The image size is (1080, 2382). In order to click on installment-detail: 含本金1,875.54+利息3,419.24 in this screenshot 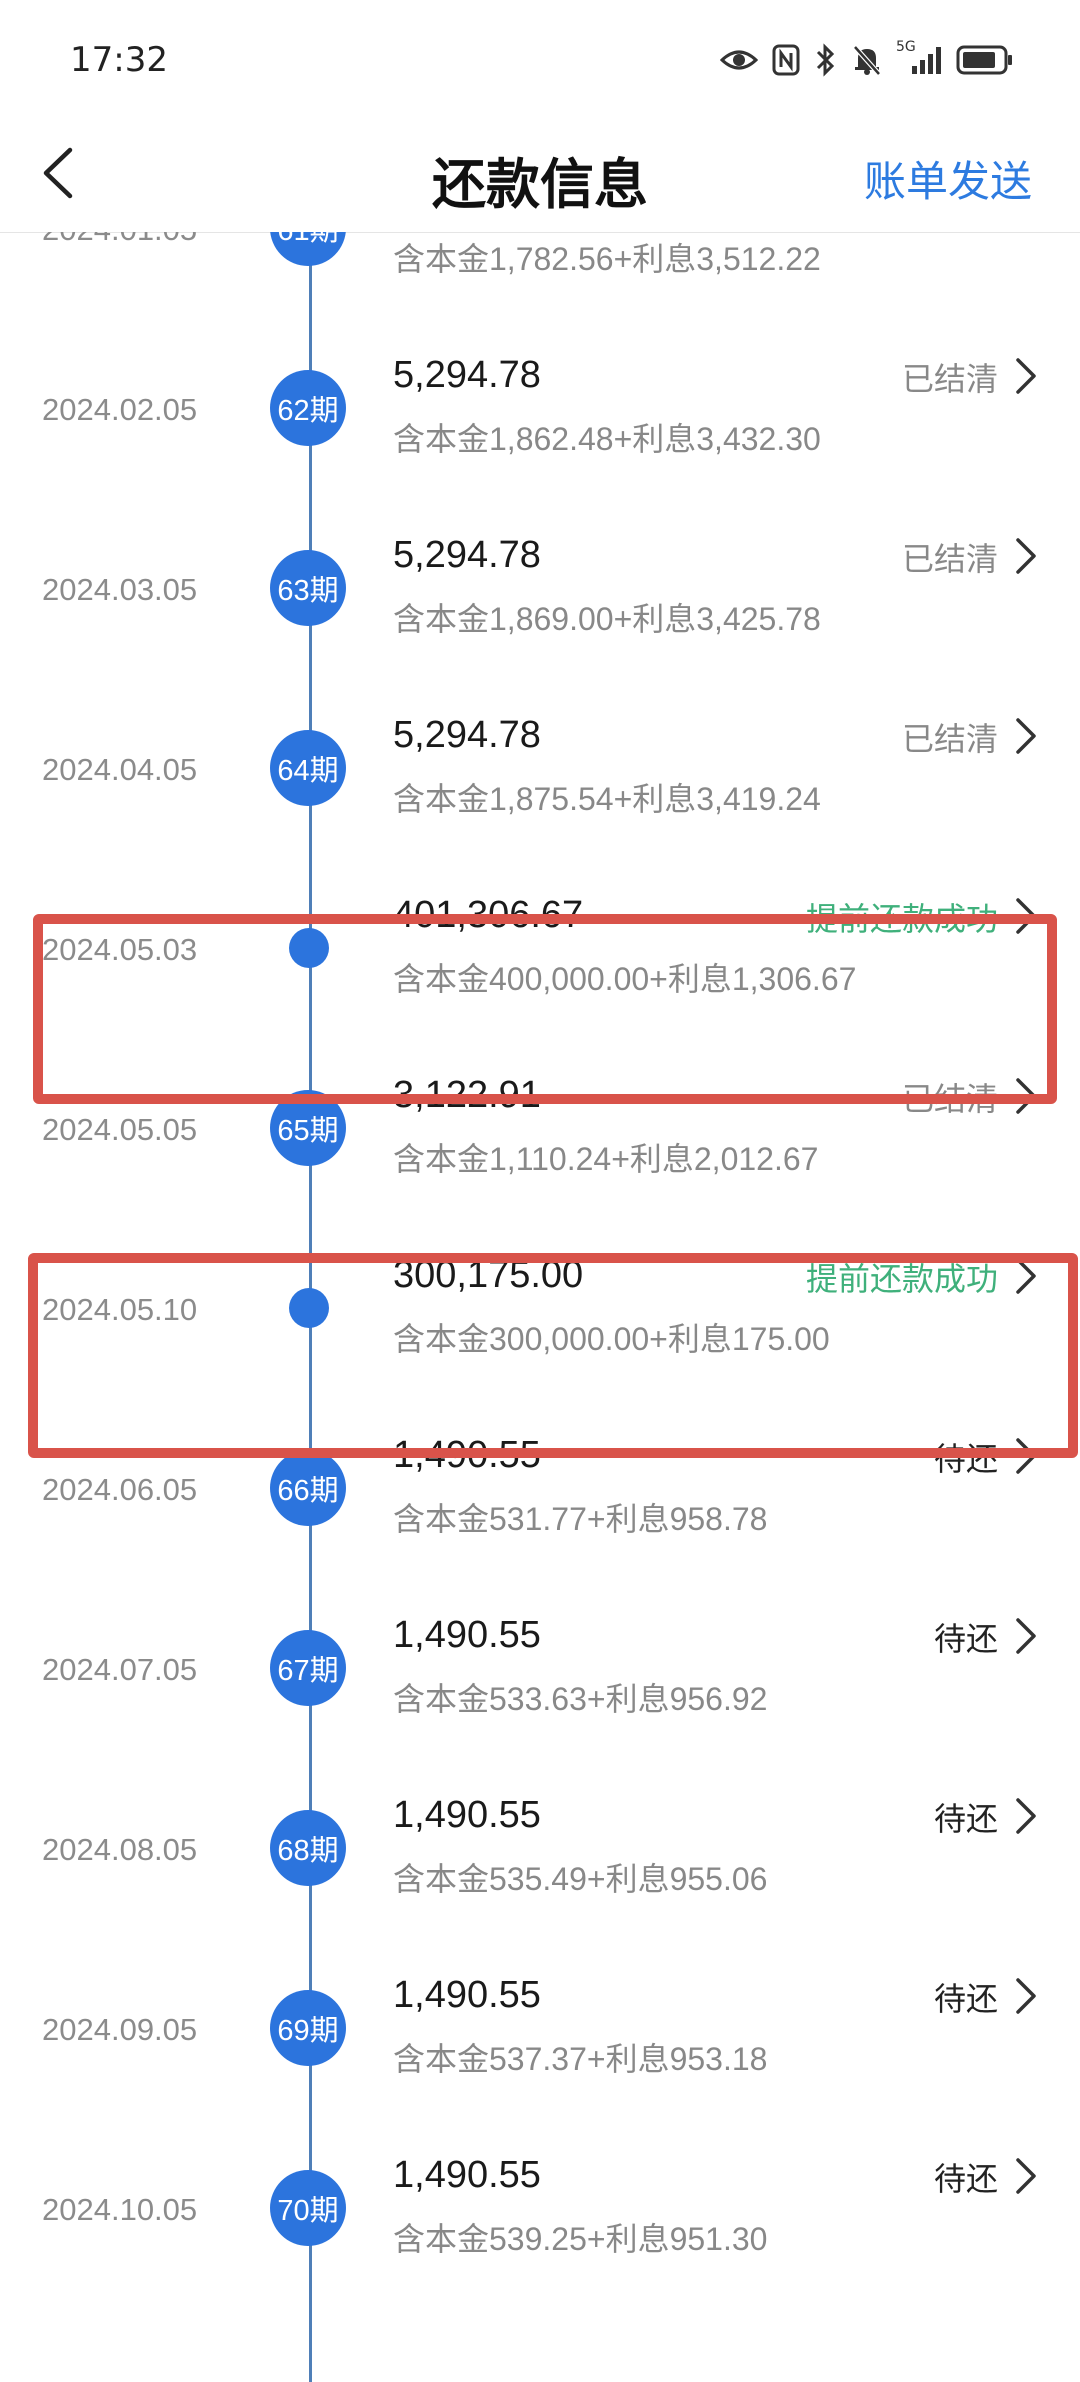, I will do `click(607, 799)`.